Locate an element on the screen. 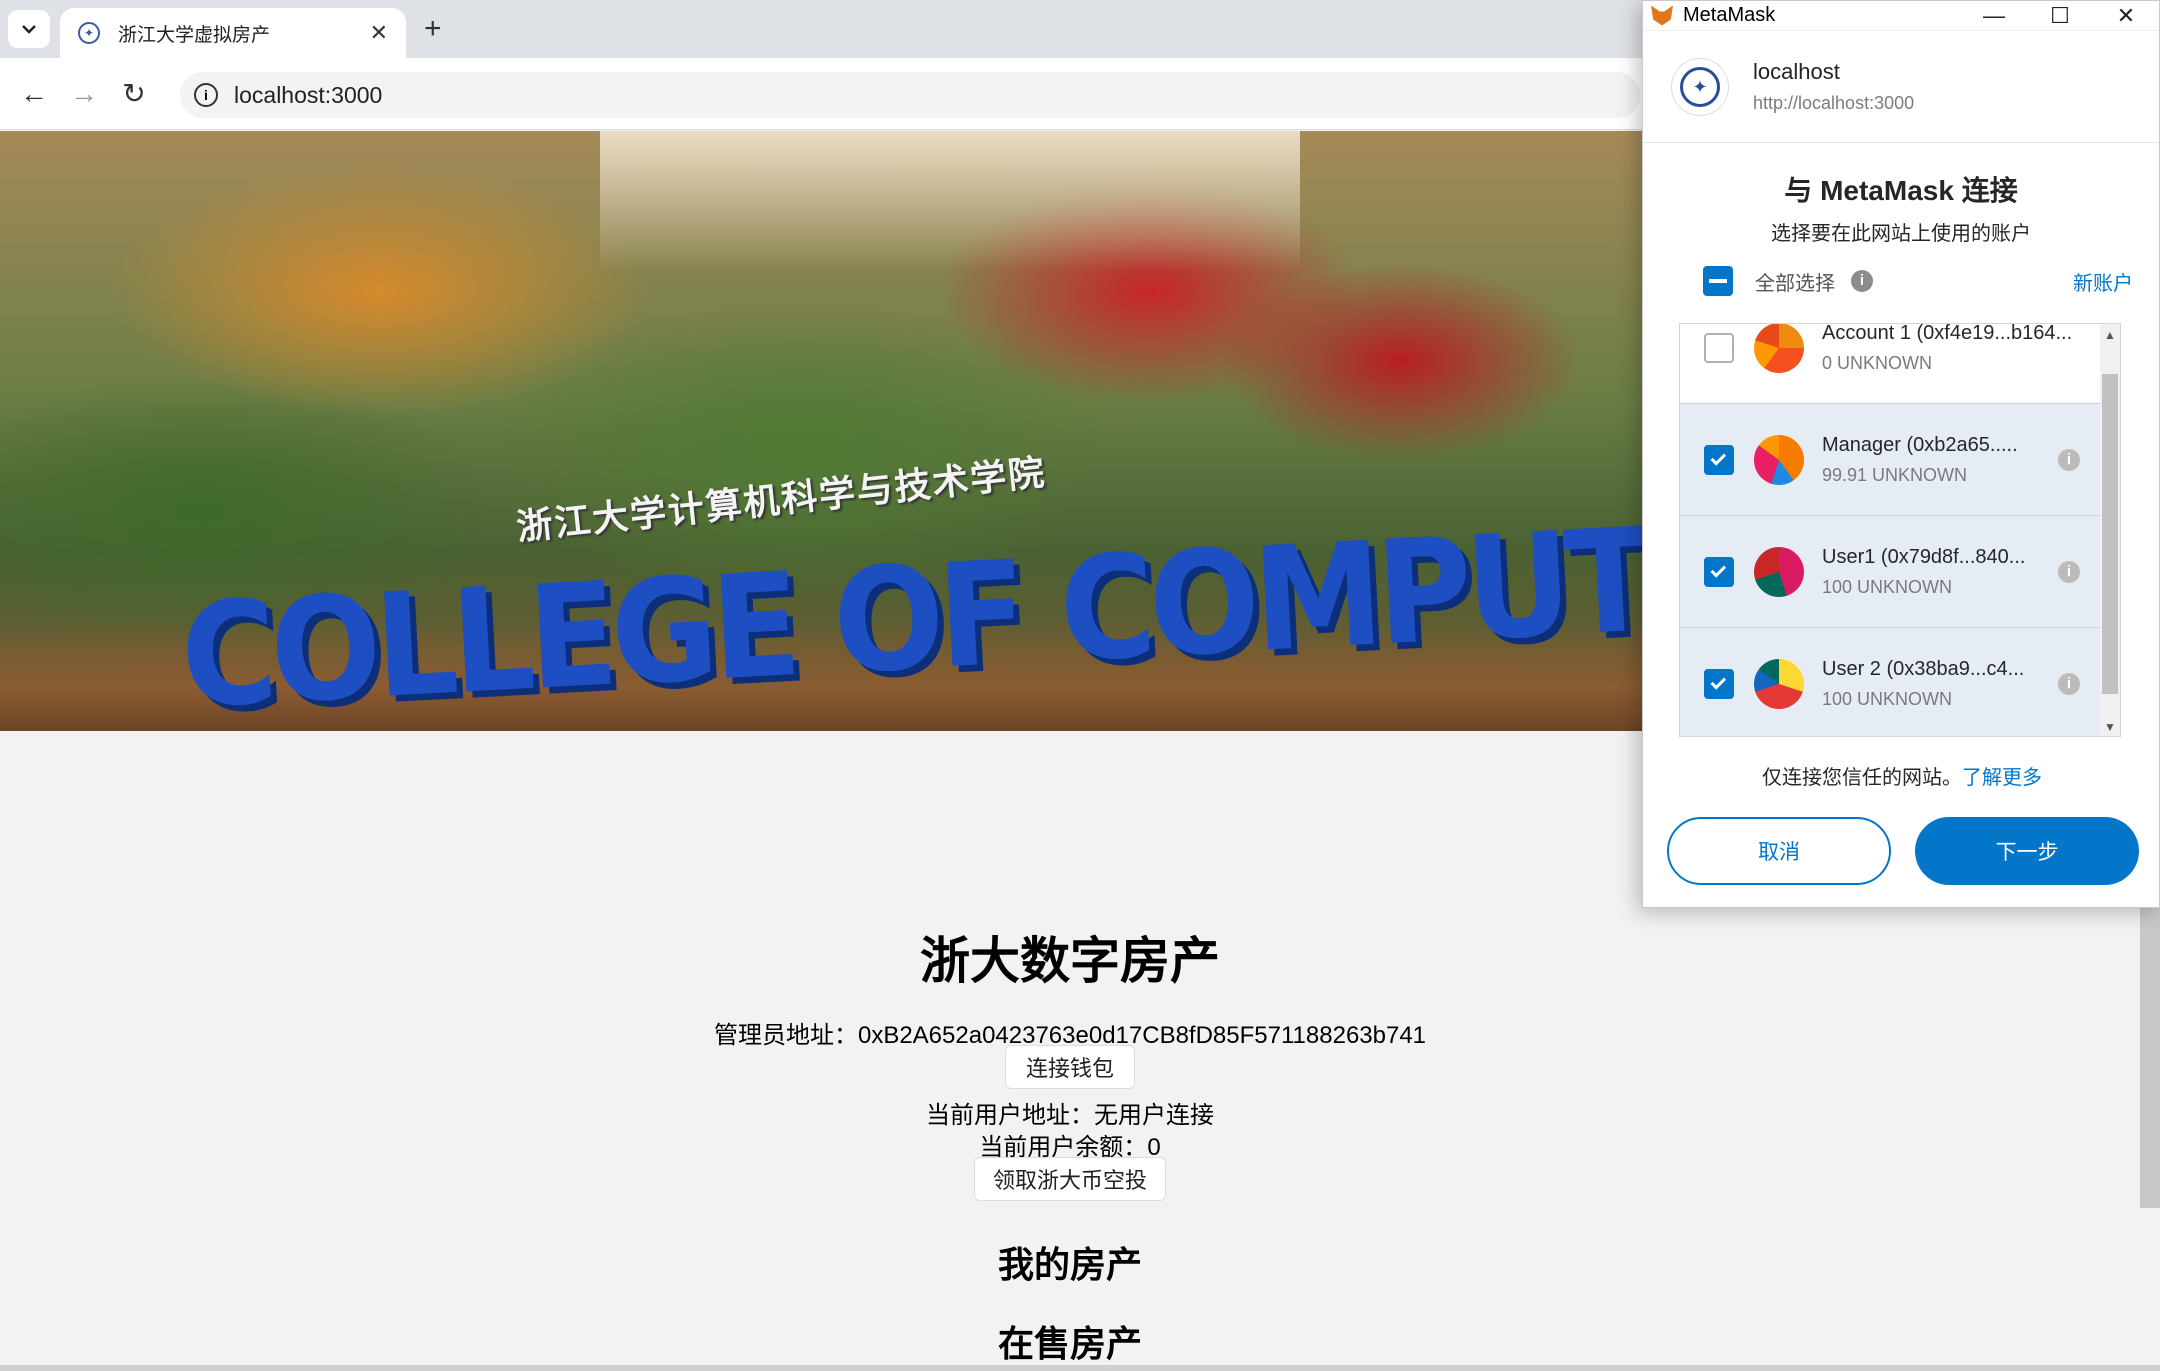 Image resolution: width=2160 pixels, height=1371 pixels. site-url: http://localhost:3000 is located at coordinates (1834, 103).